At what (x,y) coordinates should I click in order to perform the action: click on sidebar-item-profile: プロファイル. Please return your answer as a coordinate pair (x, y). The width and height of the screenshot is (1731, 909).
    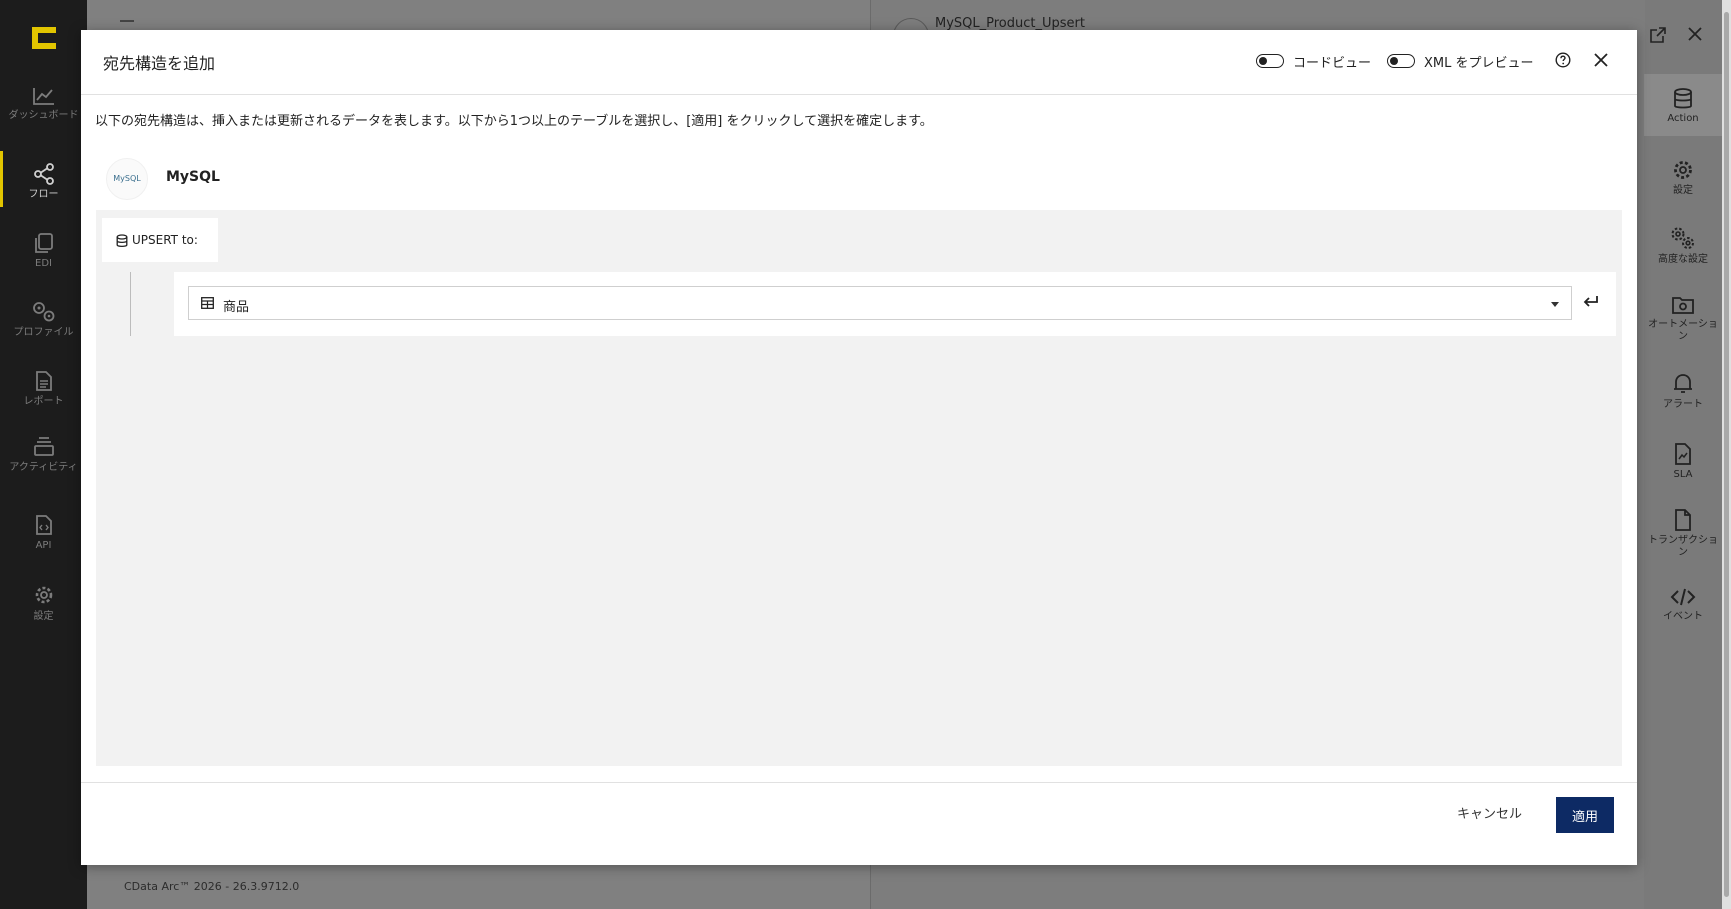
    Looking at the image, I should click on (43, 319).